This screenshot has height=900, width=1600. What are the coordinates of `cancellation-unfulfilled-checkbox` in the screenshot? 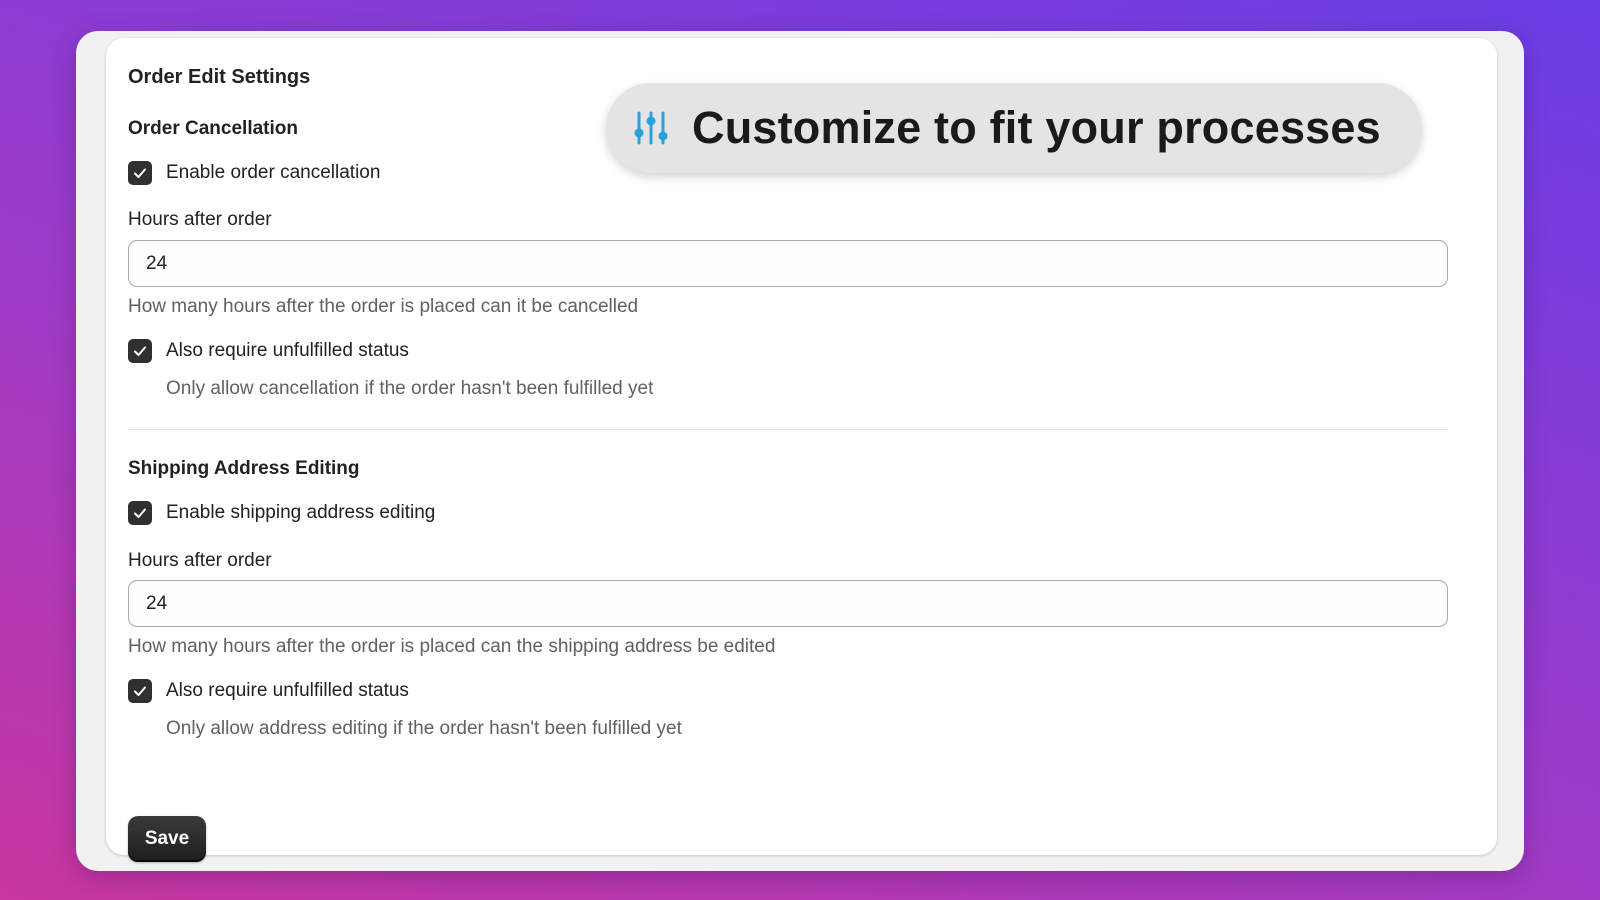 It's located at (140, 351).